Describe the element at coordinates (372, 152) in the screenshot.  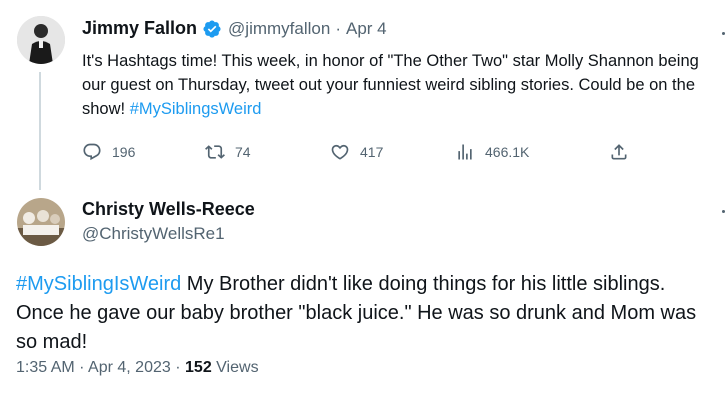
I see `like-count: 417` at that location.